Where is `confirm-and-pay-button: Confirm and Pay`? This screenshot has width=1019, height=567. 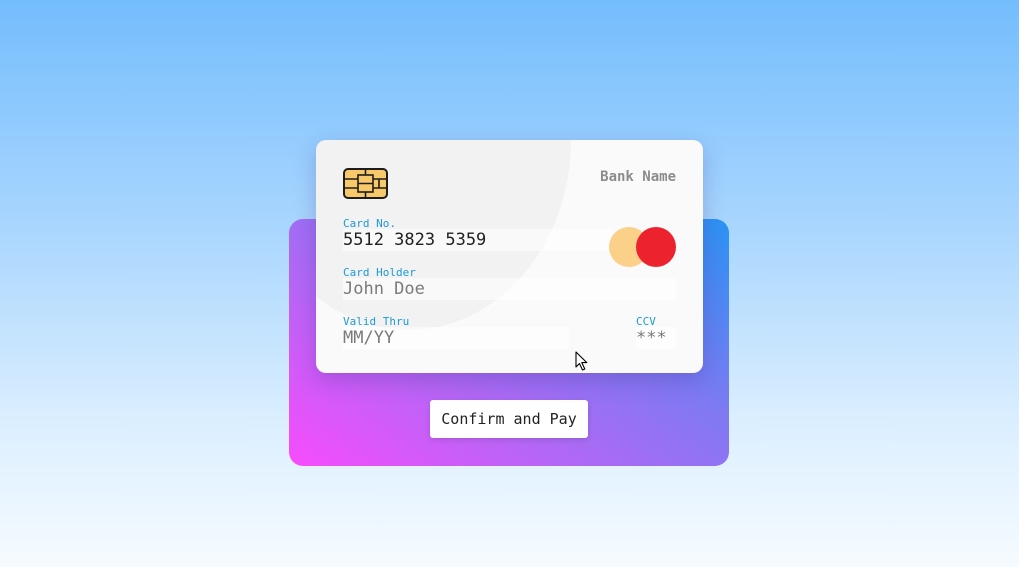
confirm-and-pay-button: Confirm and Pay is located at coordinates (509, 419).